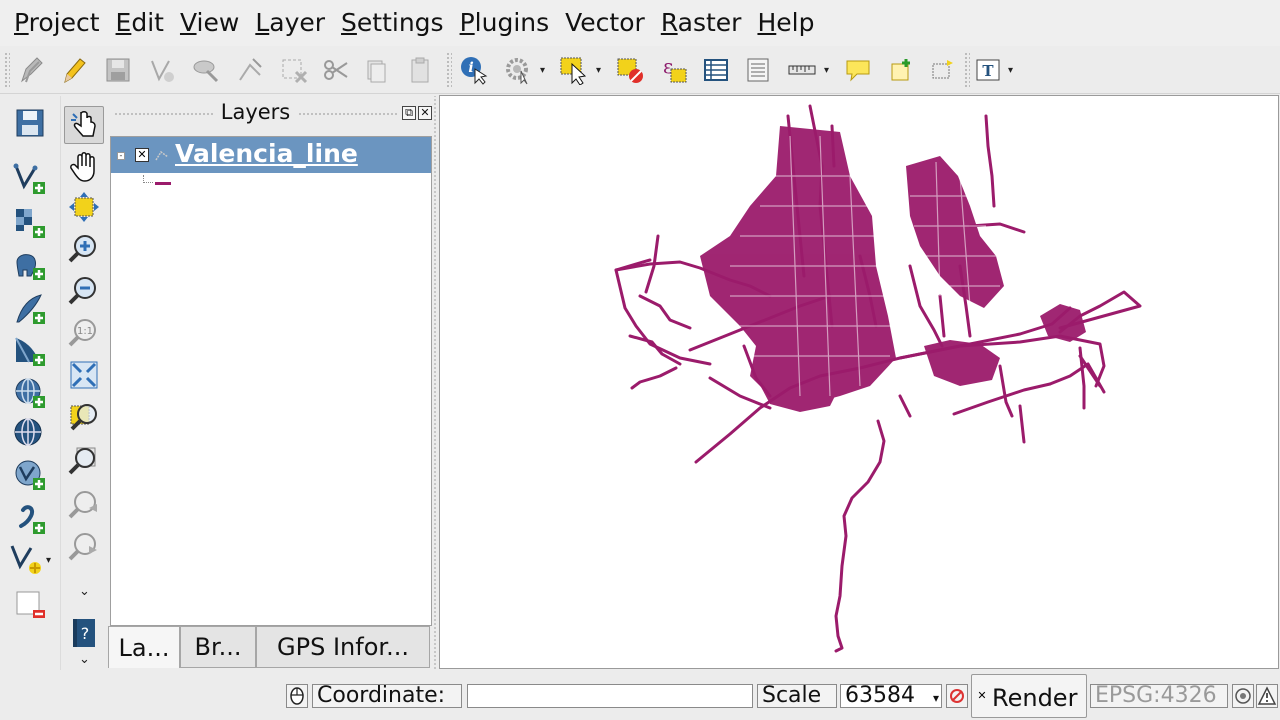 The image size is (1280, 720). I want to click on attribute-table-button, so click(716, 70).